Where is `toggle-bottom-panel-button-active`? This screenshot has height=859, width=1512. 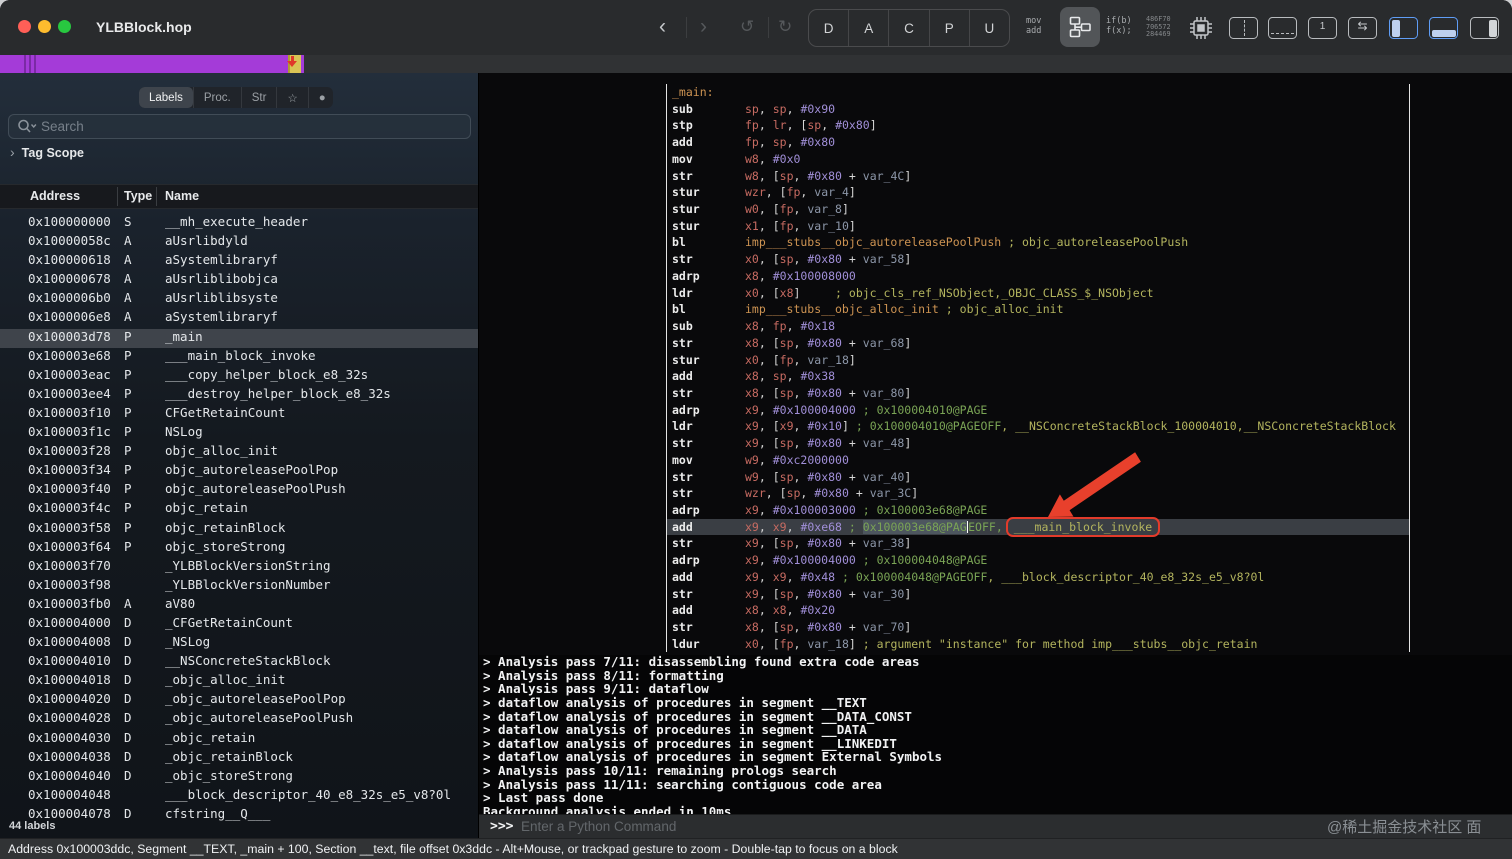
toggle-bottom-panel-button-active is located at coordinates (1443, 28).